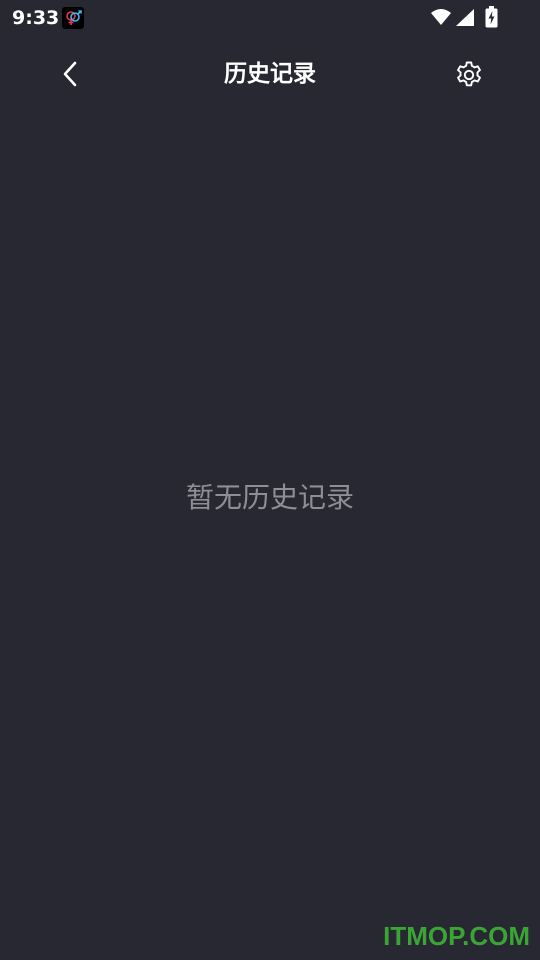 This screenshot has height=960, width=540. I want to click on wifi-icon, so click(441, 19).